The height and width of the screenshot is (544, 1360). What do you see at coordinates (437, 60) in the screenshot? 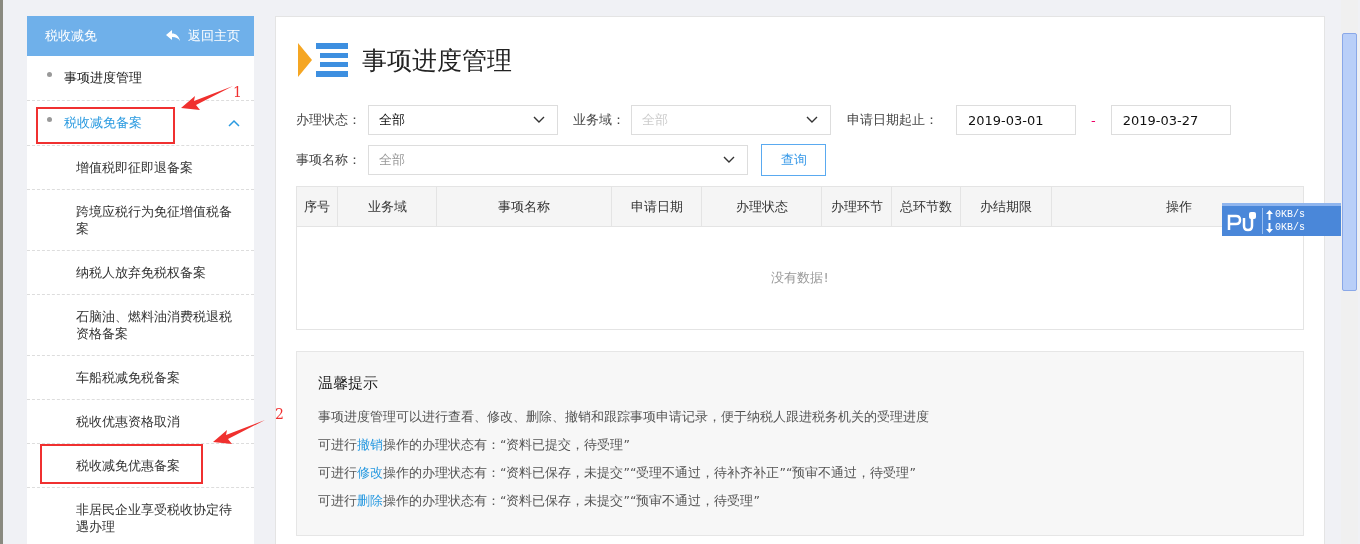
I see `page-title: 事项进度管理` at bounding box center [437, 60].